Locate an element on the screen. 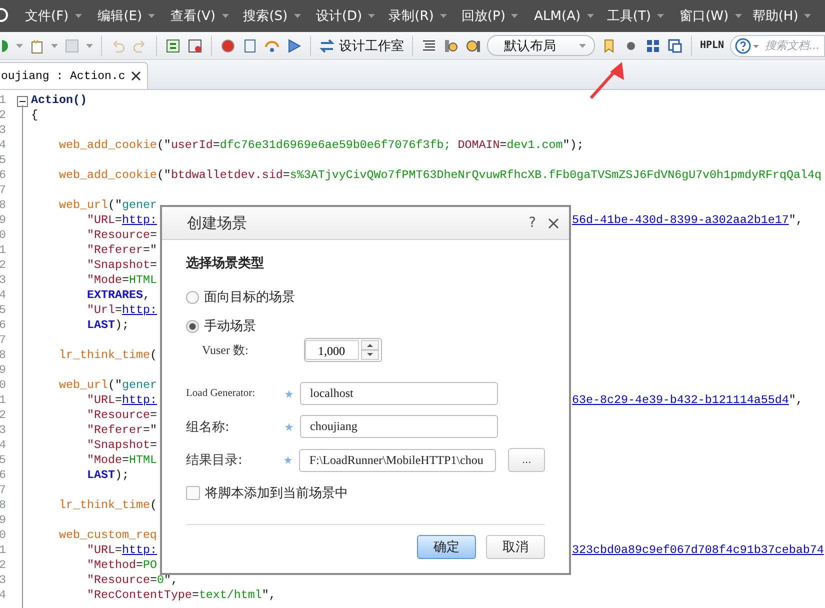 This screenshot has height=608, width=825. code-text: 323cbd0a89c9ef067d708f4c91b37cebab74 is located at coordinates (698, 550).